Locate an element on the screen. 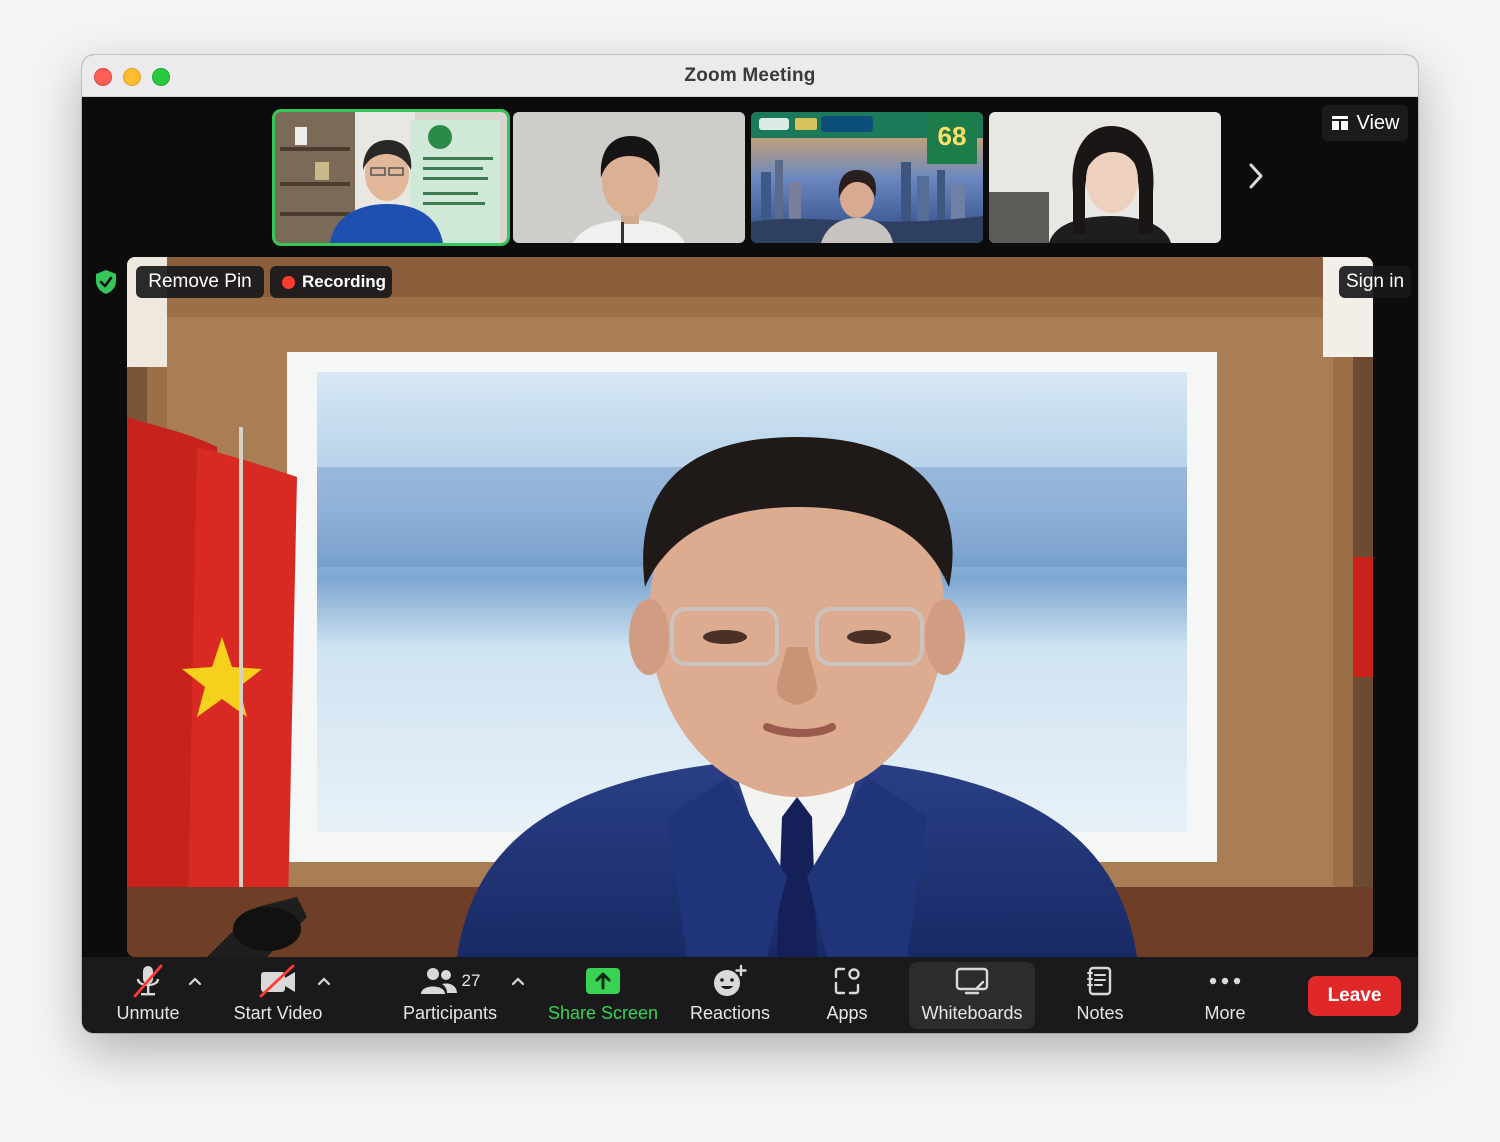  audio-options-chevron-icon is located at coordinates (195, 981).